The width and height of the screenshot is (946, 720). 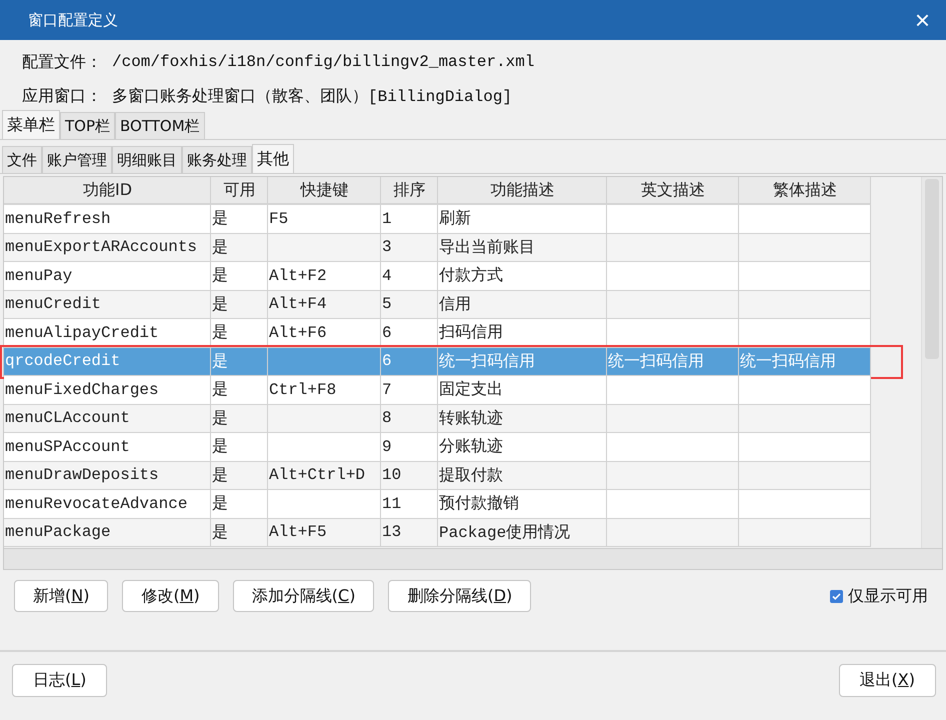 What do you see at coordinates (522, 276) in the screenshot?
I see `table-cell: 付款方式` at bounding box center [522, 276].